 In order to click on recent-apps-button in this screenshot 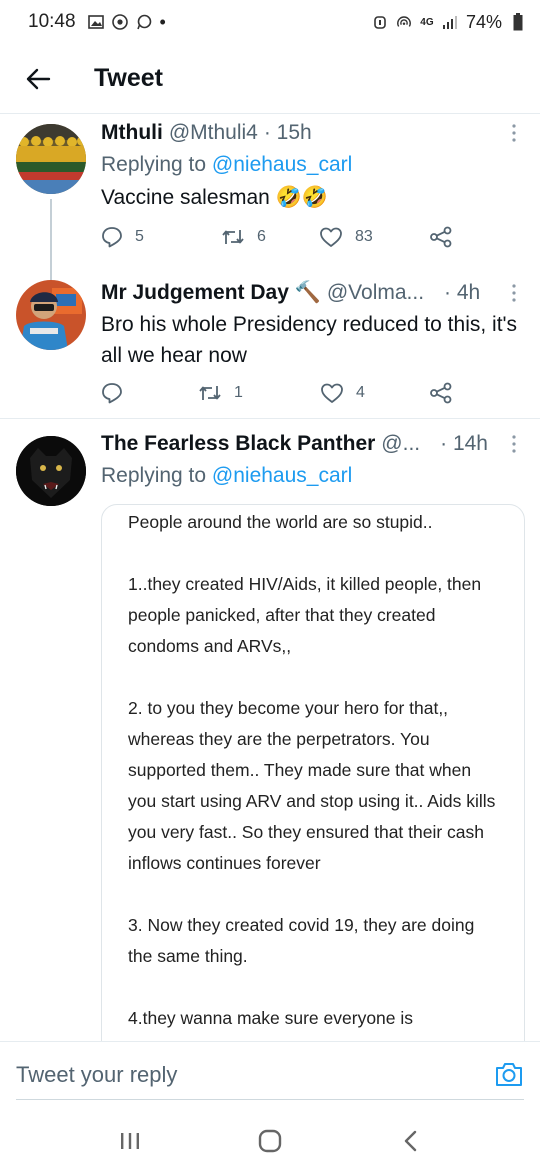, I will do `click(130, 1141)`.